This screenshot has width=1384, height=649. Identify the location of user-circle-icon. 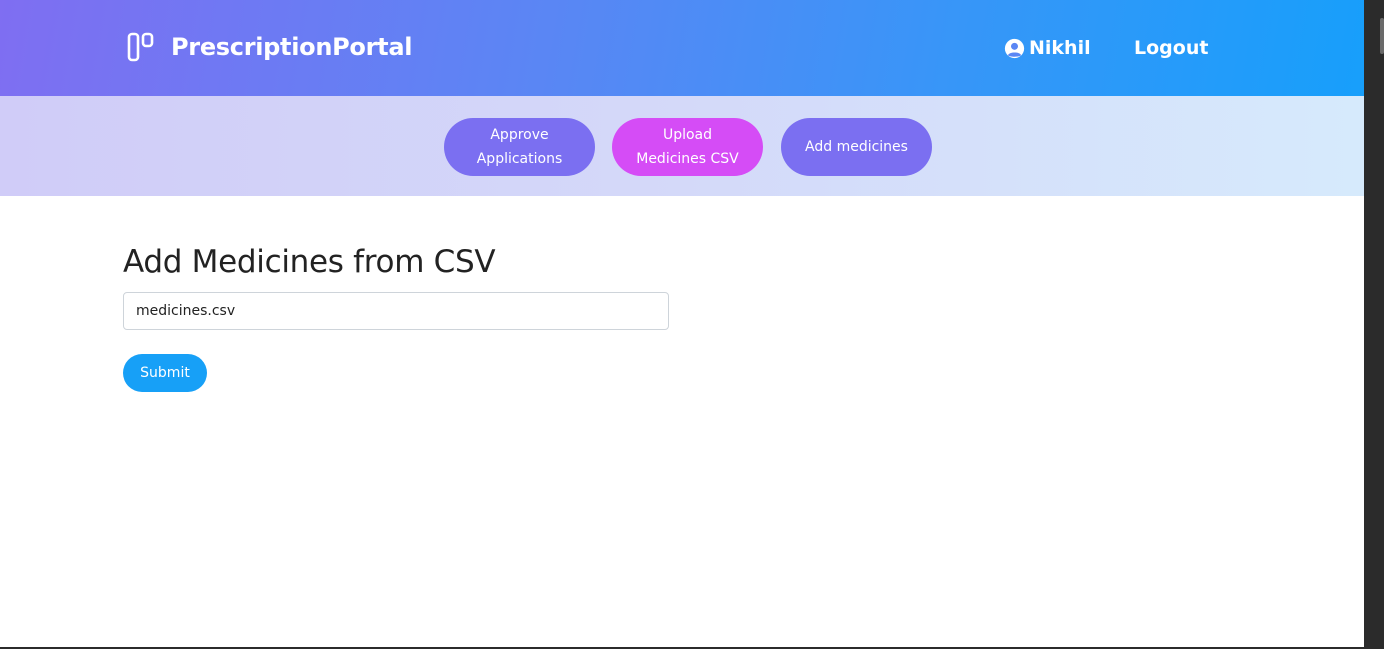
(1014, 48).